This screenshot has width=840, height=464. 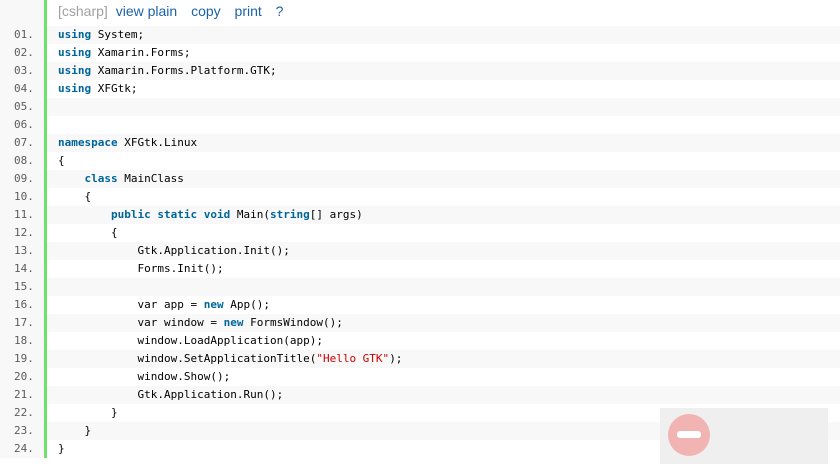 I want to click on keyword: public, so click(x=130, y=214).